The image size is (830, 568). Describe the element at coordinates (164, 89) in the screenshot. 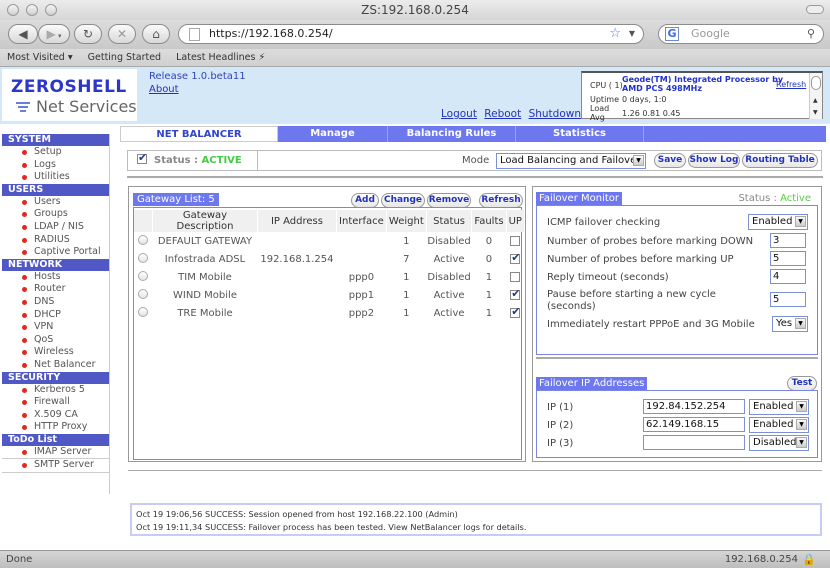

I see `about-link: About` at that location.